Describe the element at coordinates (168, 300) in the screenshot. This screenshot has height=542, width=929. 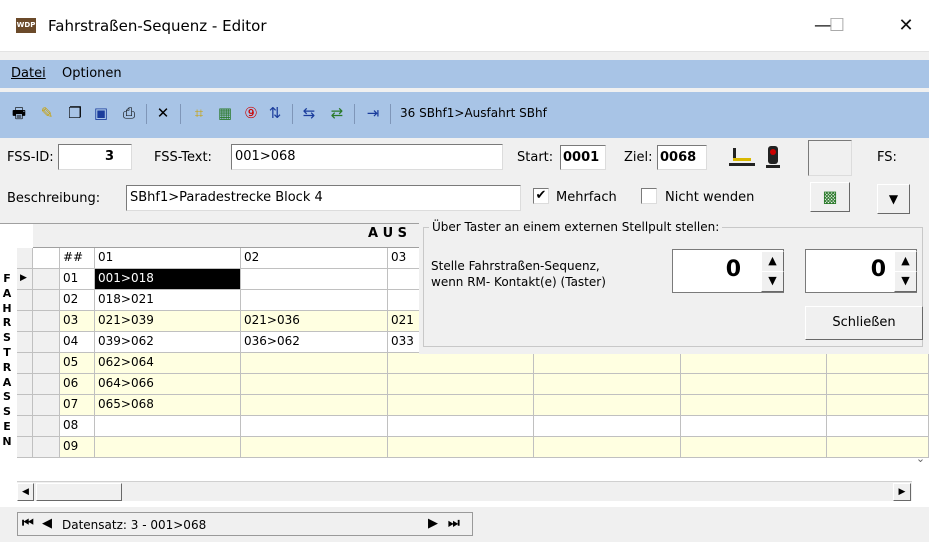
I see `table-cell: 018>021` at that location.